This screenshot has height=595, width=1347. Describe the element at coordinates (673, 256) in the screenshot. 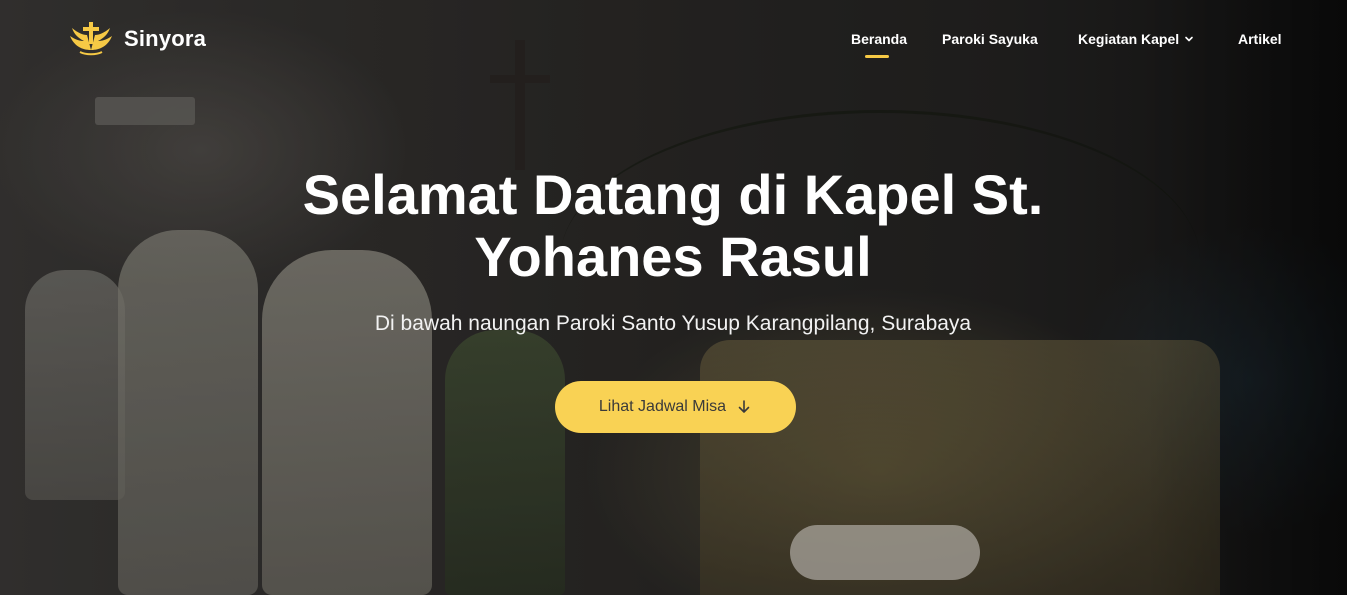

I see `hero-title-line-2: Yohanes Rasul` at that location.